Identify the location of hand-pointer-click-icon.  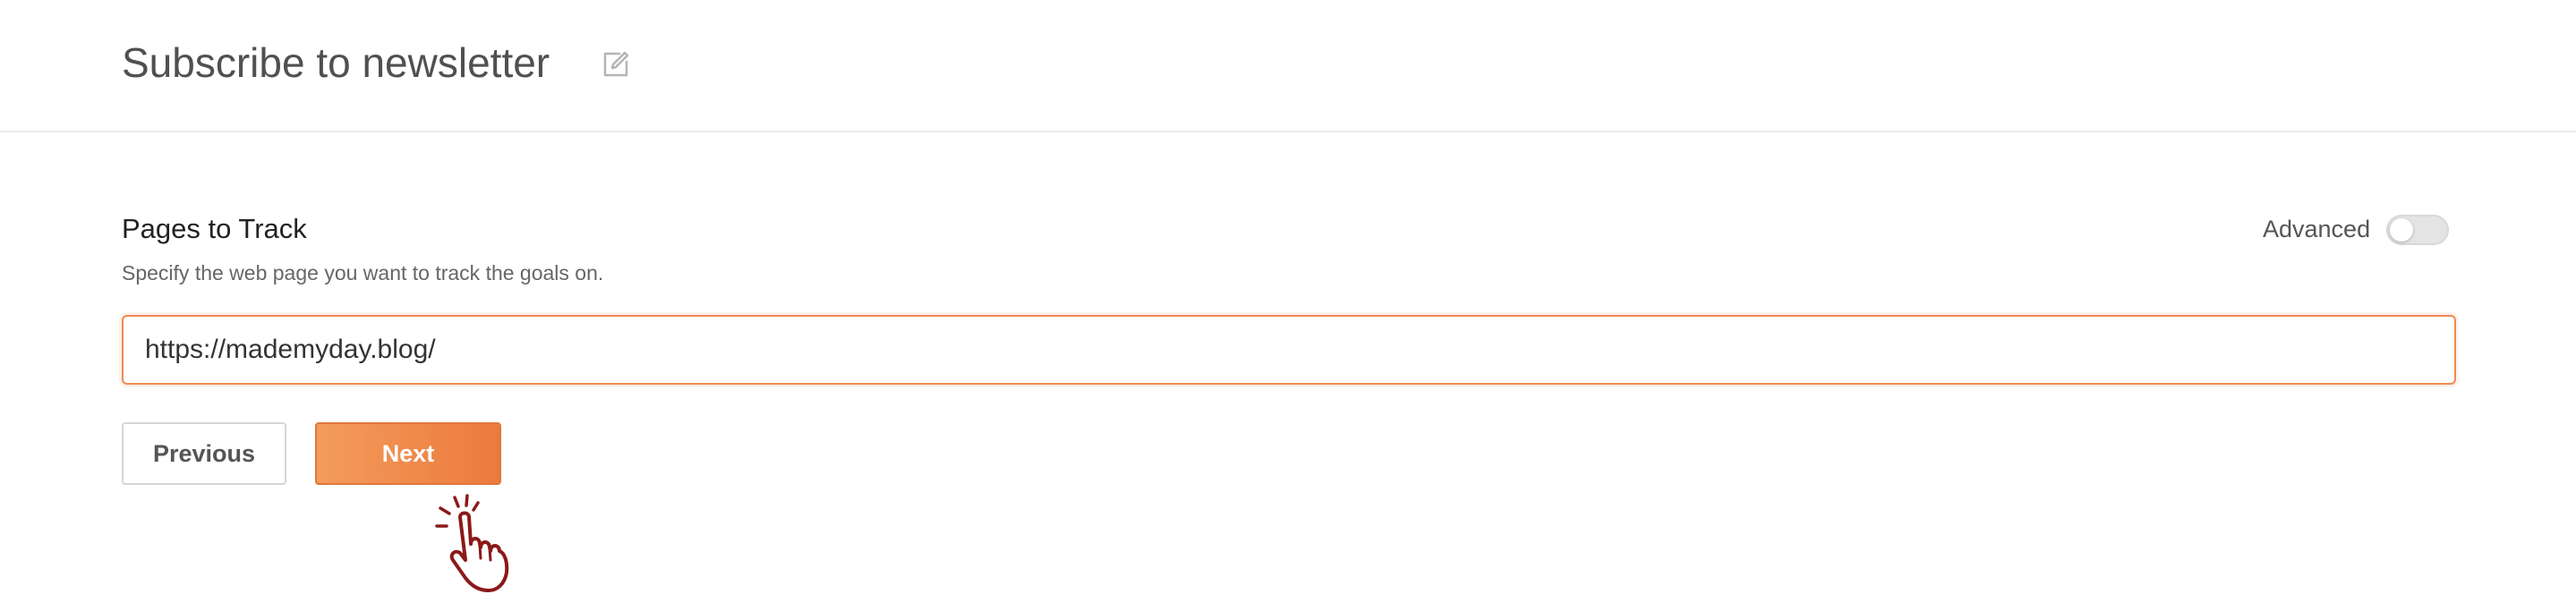
(482, 543).